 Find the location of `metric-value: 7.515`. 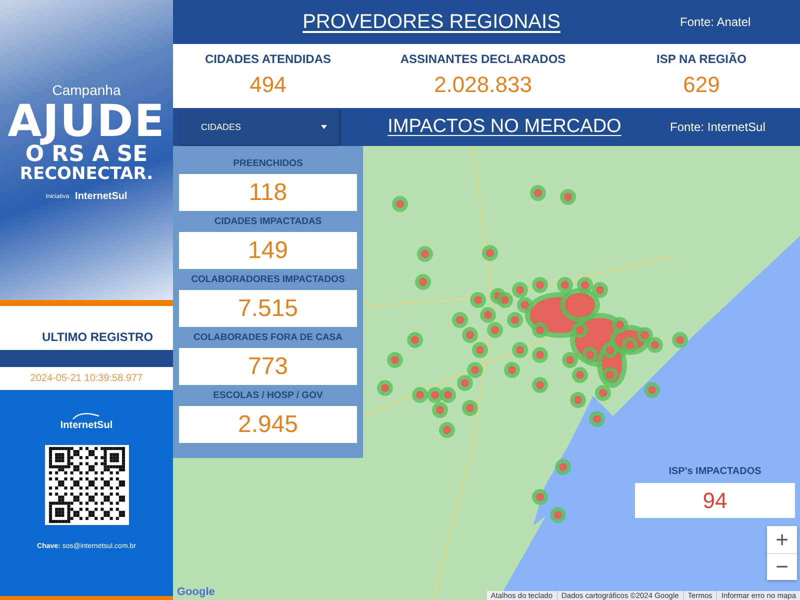

metric-value: 7.515 is located at coordinates (268, 308).